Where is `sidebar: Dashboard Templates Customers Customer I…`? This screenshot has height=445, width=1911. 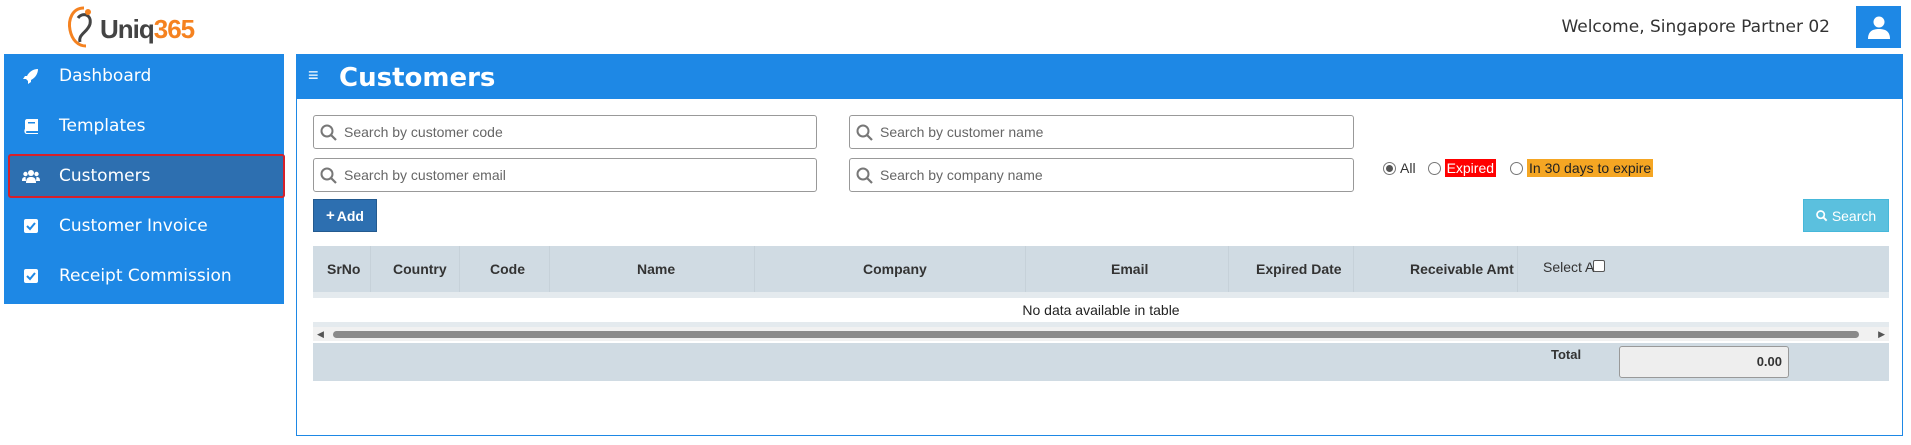 sidebar: Dashboard Templates Customers Customer I… is located at coordinates (144, 179).